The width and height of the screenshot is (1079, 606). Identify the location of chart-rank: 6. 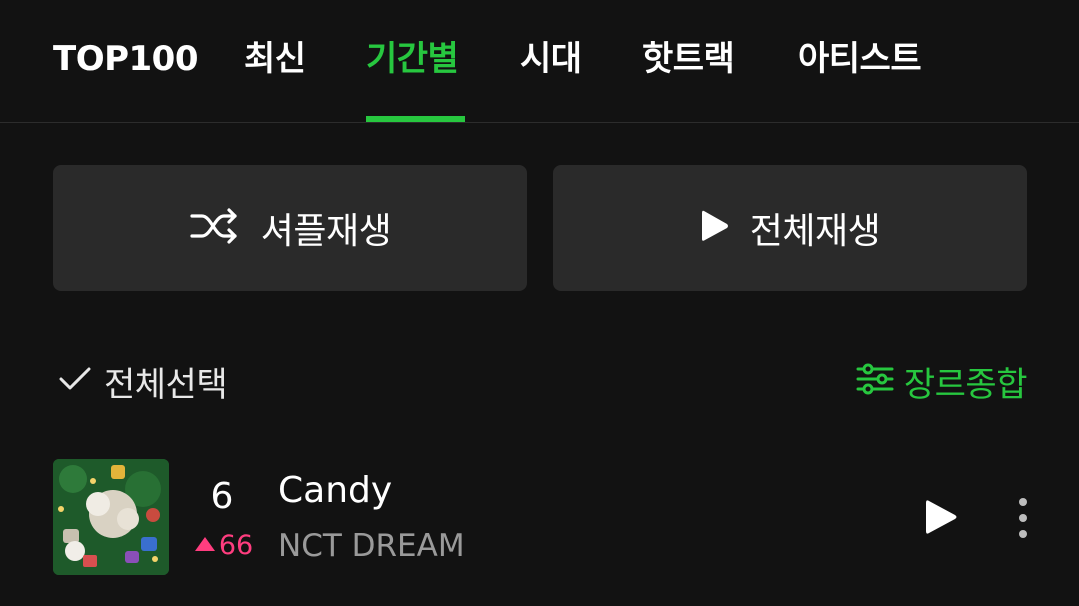
(222, 496).